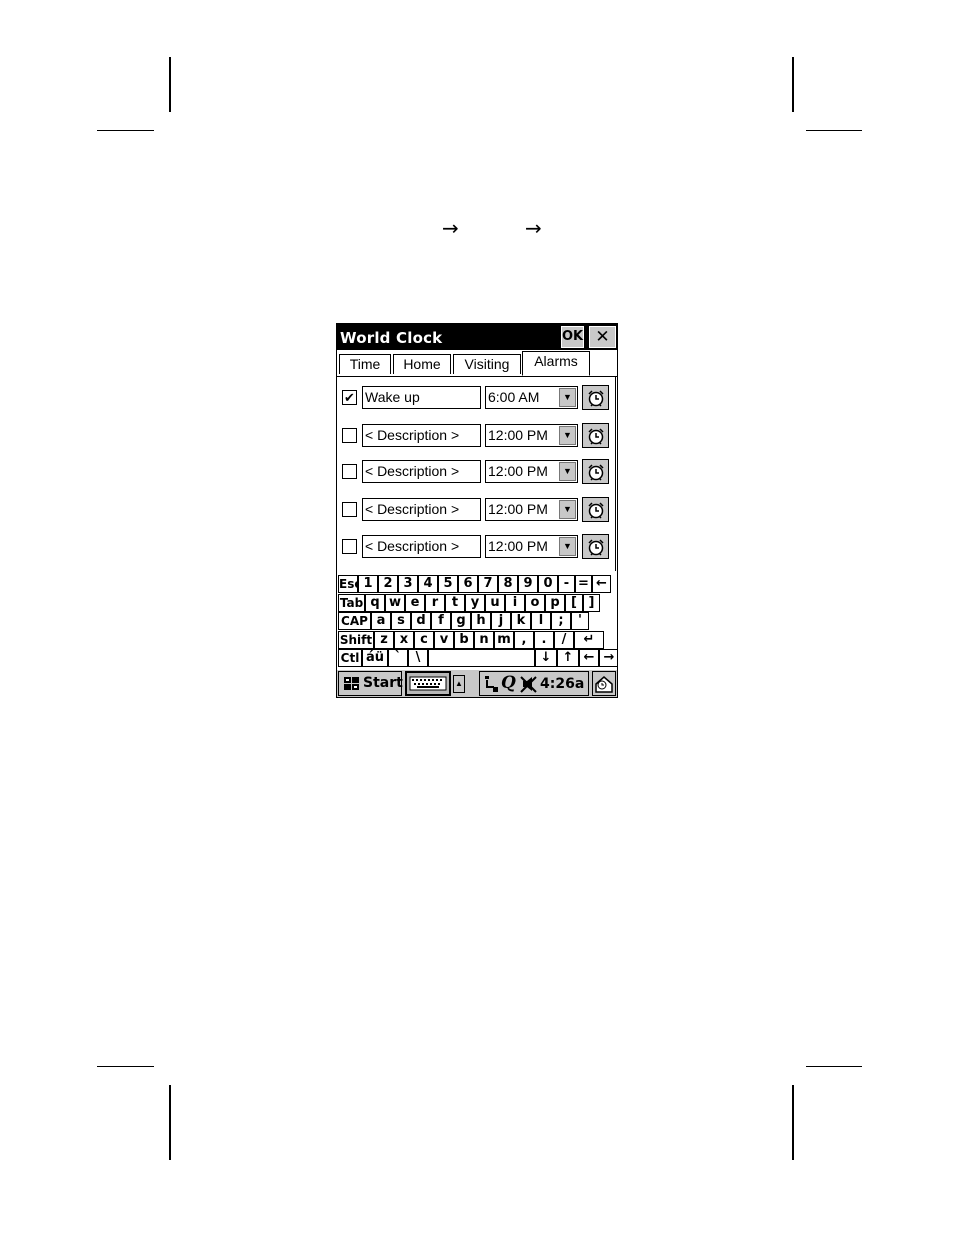 Image resolution: width=954 pixels, height=1235 pixels. What do you see at coordinates (583, 584) in the screenshot?
I see `key: =` at bounding box center [583, 584].